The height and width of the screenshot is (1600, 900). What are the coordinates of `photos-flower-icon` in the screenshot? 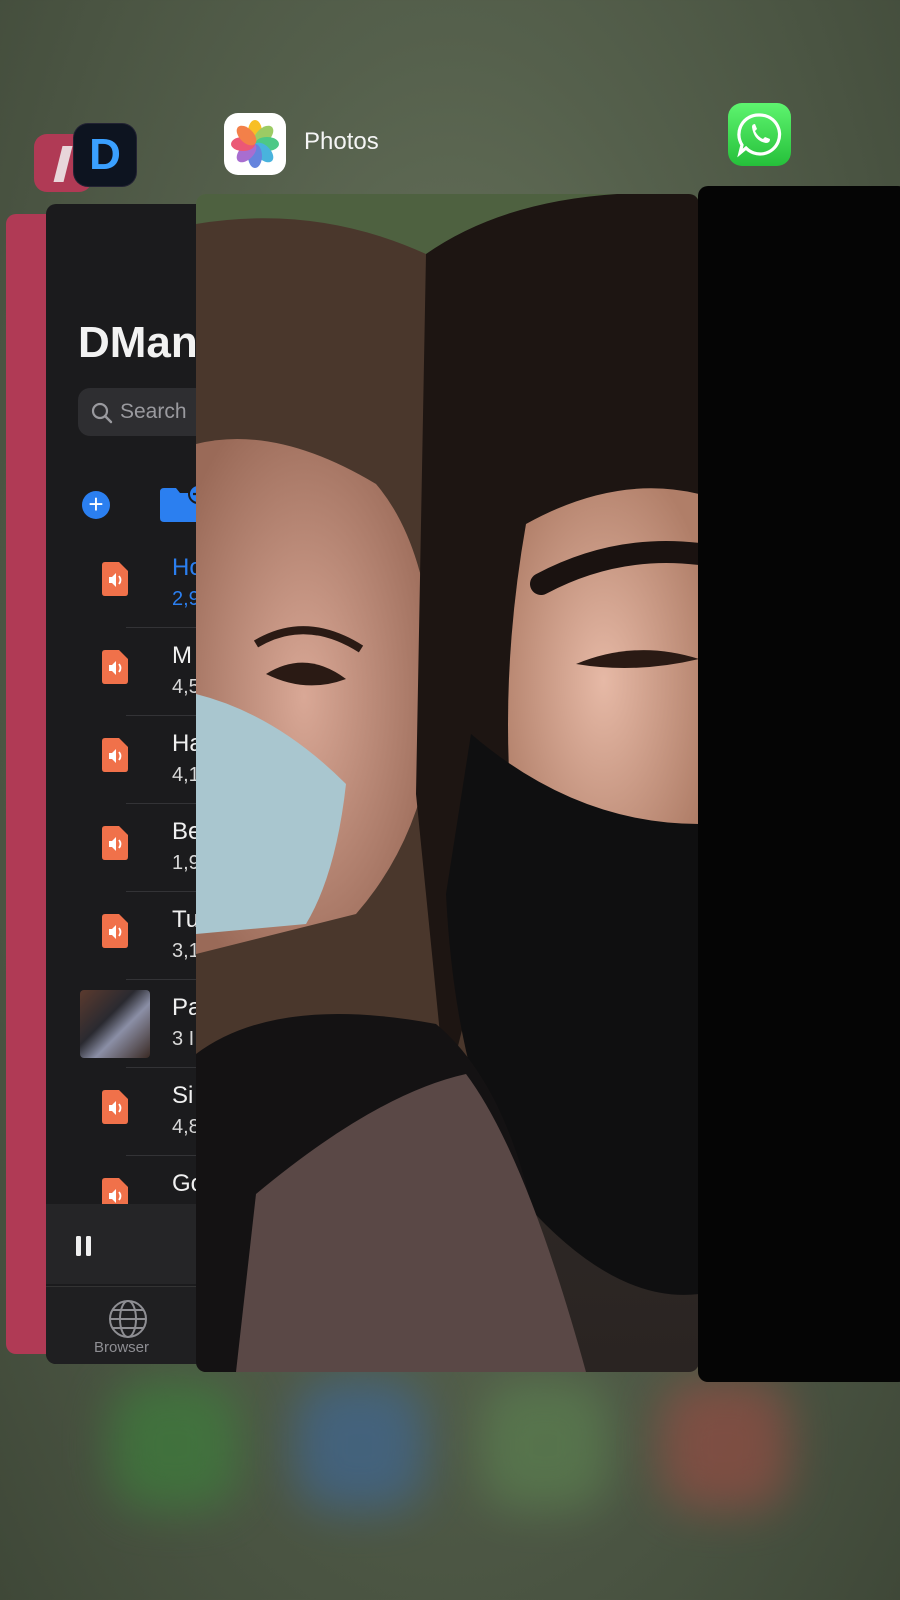 It's located at (255, 144).